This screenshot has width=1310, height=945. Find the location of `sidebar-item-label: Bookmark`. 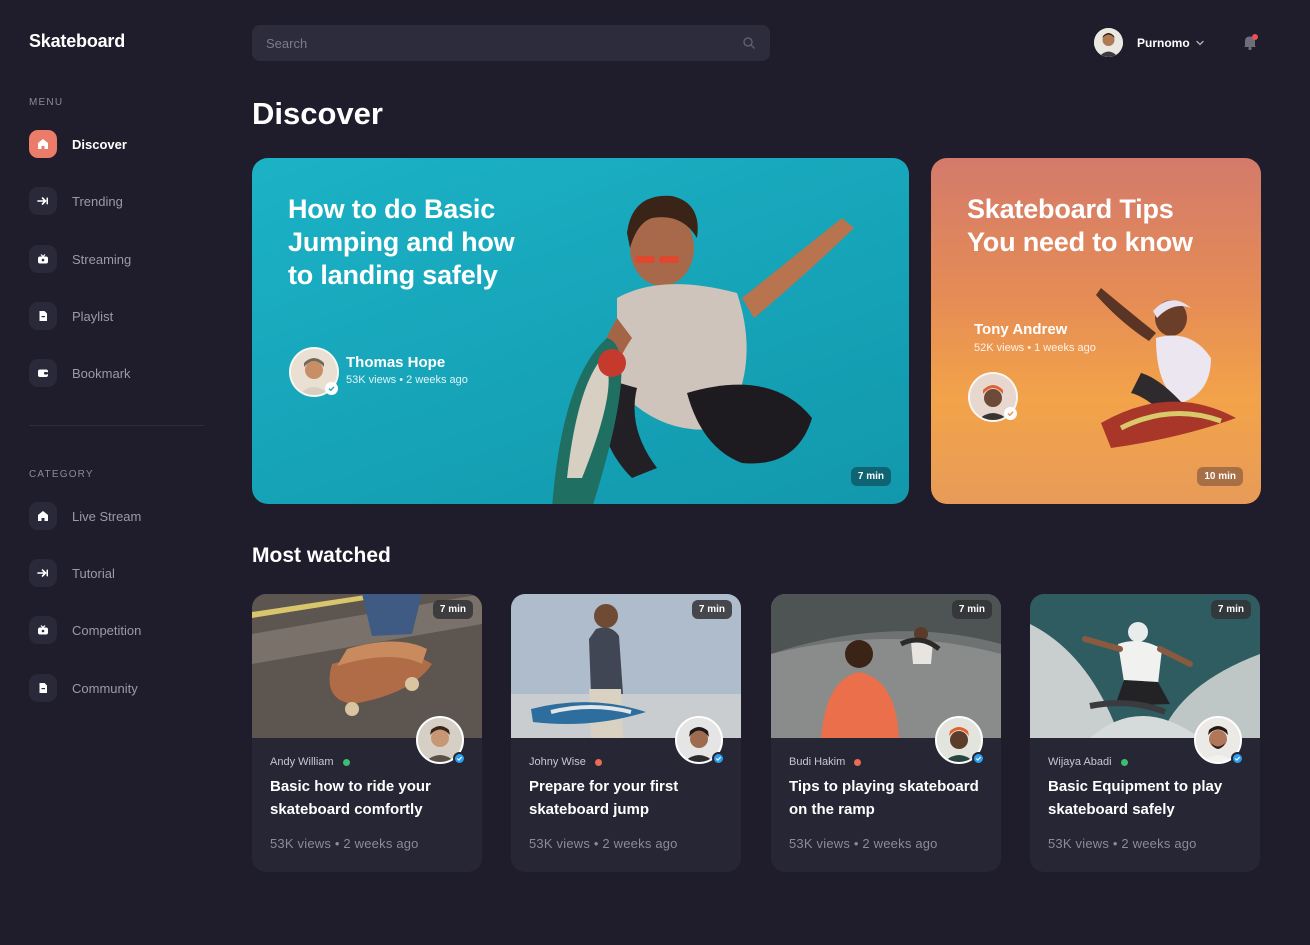

sidebar-item-label: Bookmark is located at coordinates (101, 373).